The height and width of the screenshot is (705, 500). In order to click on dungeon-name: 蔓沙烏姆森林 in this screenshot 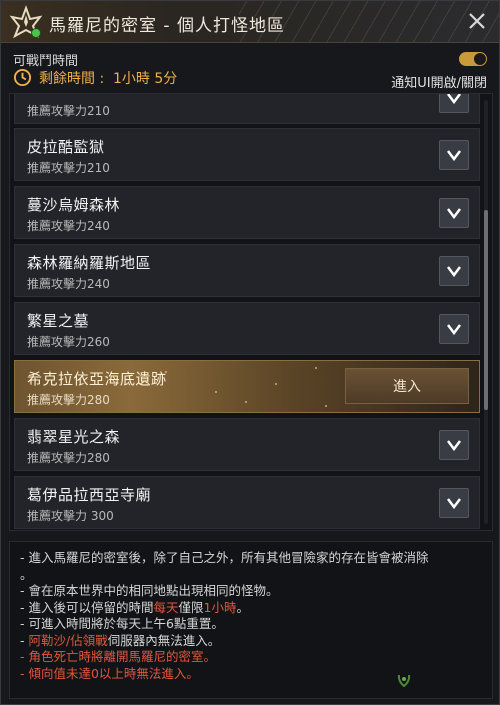, I will do `click(74, 205)`.